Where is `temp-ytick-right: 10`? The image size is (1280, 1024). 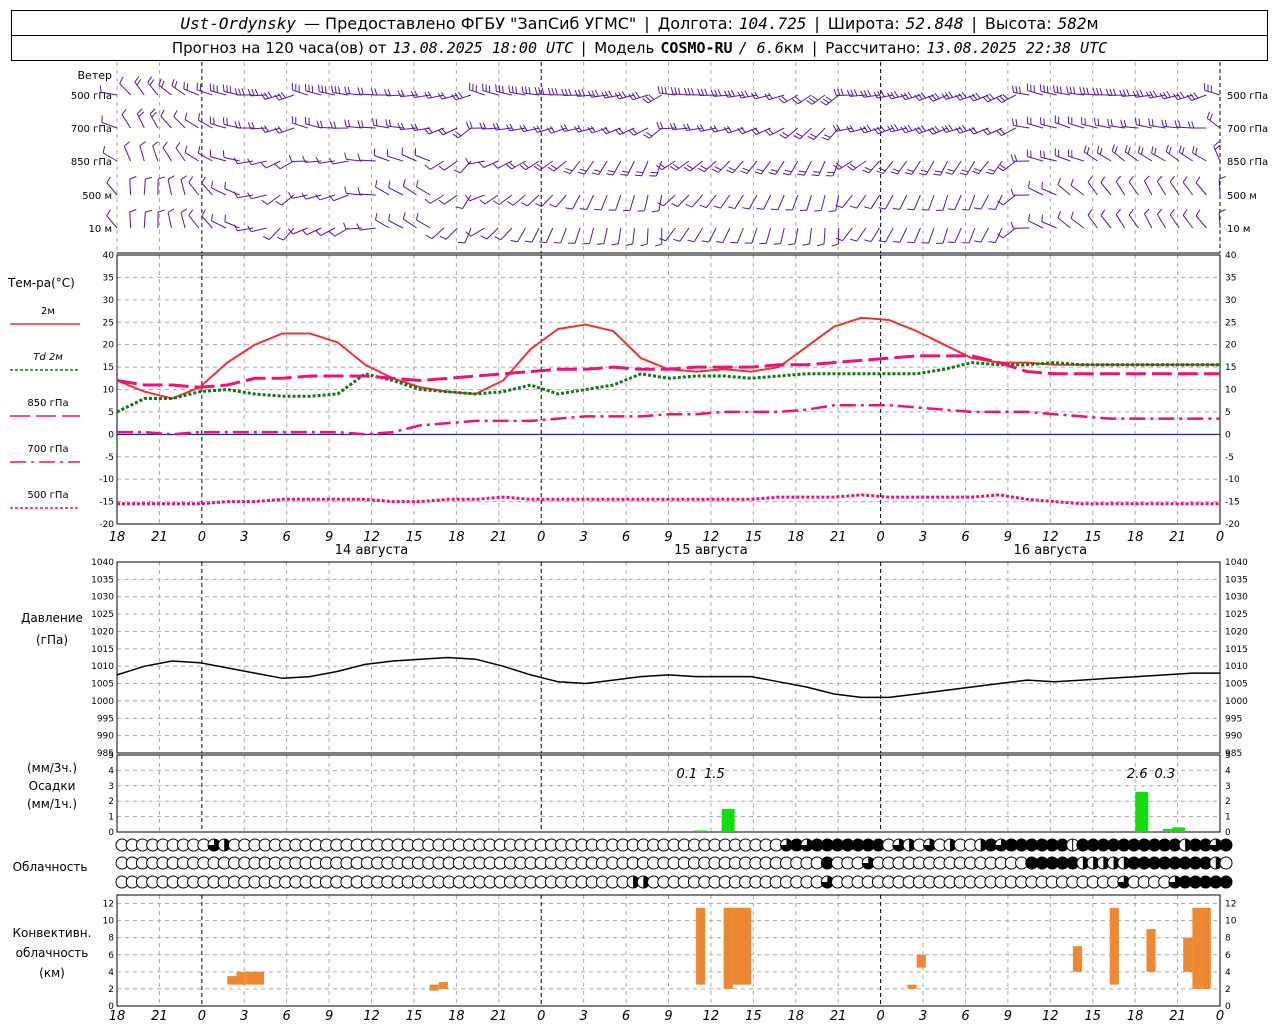
temp-ytick-right: 10 is located at coordinates (1231, 391).